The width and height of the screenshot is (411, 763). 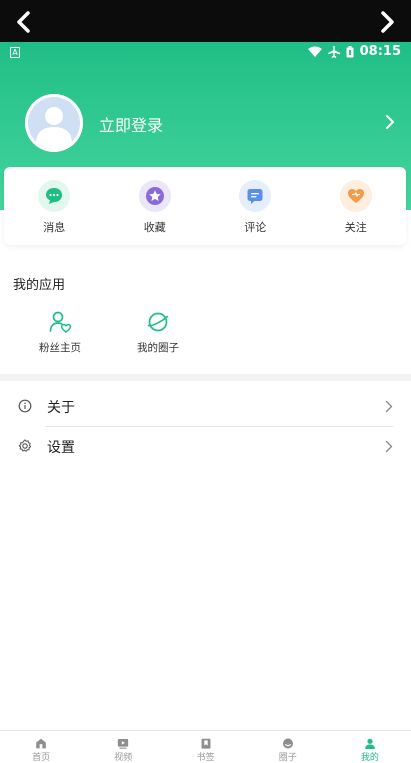 What do you see at coordinates (25, 406) in the screenshot?
I see `info-icon` at bounding box center [25, 406].